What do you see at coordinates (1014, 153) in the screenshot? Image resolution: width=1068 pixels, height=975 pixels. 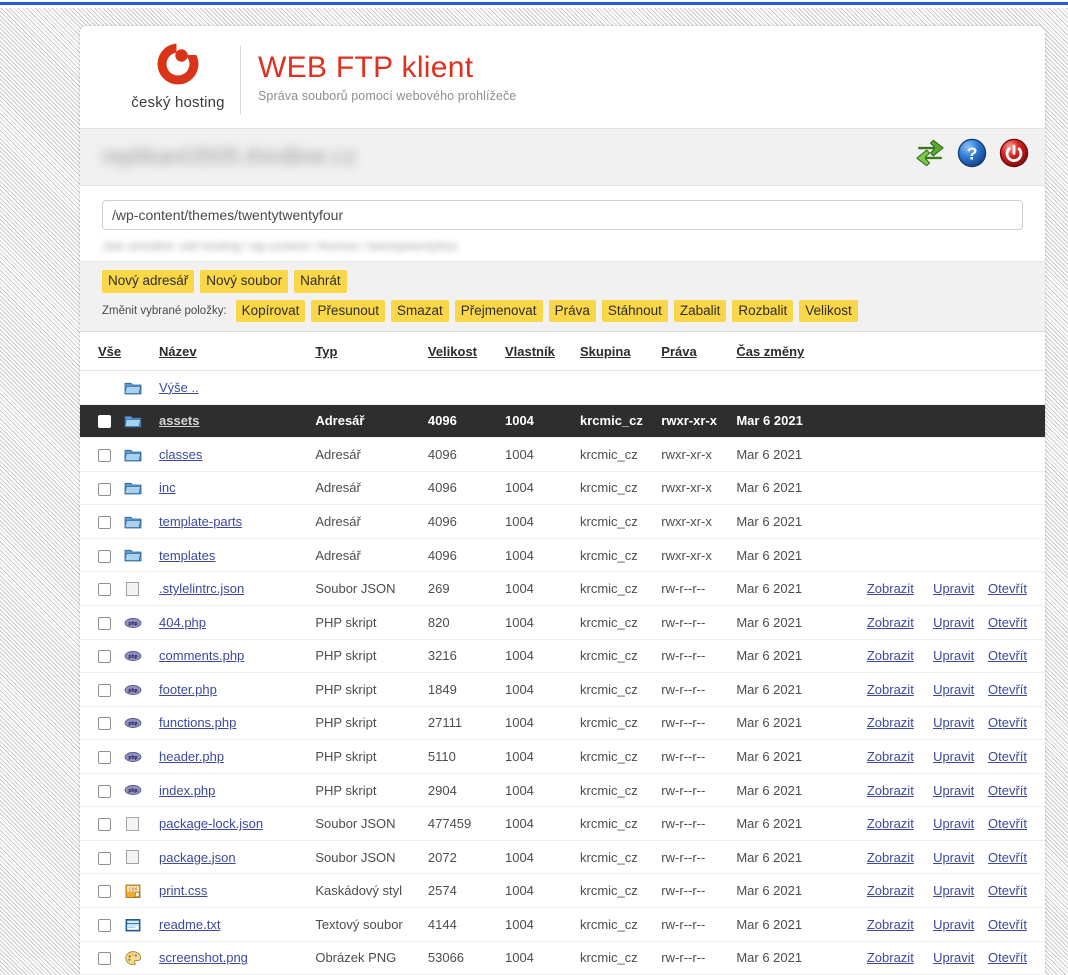 I see `logout-icon` at bounding box center [1014, 153].